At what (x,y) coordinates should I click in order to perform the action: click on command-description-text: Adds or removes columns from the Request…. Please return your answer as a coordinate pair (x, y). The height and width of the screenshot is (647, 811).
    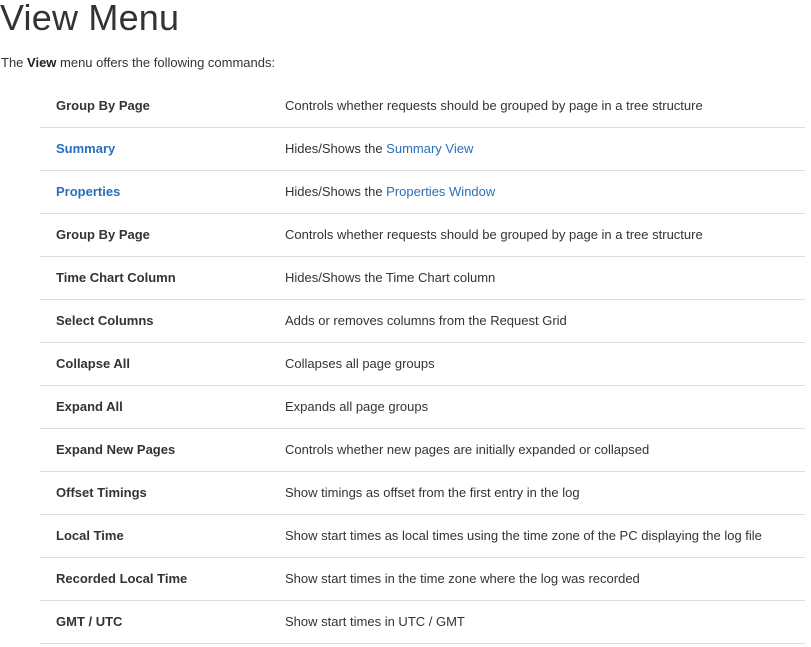
    Looking at the image, I should click on (426, 320).